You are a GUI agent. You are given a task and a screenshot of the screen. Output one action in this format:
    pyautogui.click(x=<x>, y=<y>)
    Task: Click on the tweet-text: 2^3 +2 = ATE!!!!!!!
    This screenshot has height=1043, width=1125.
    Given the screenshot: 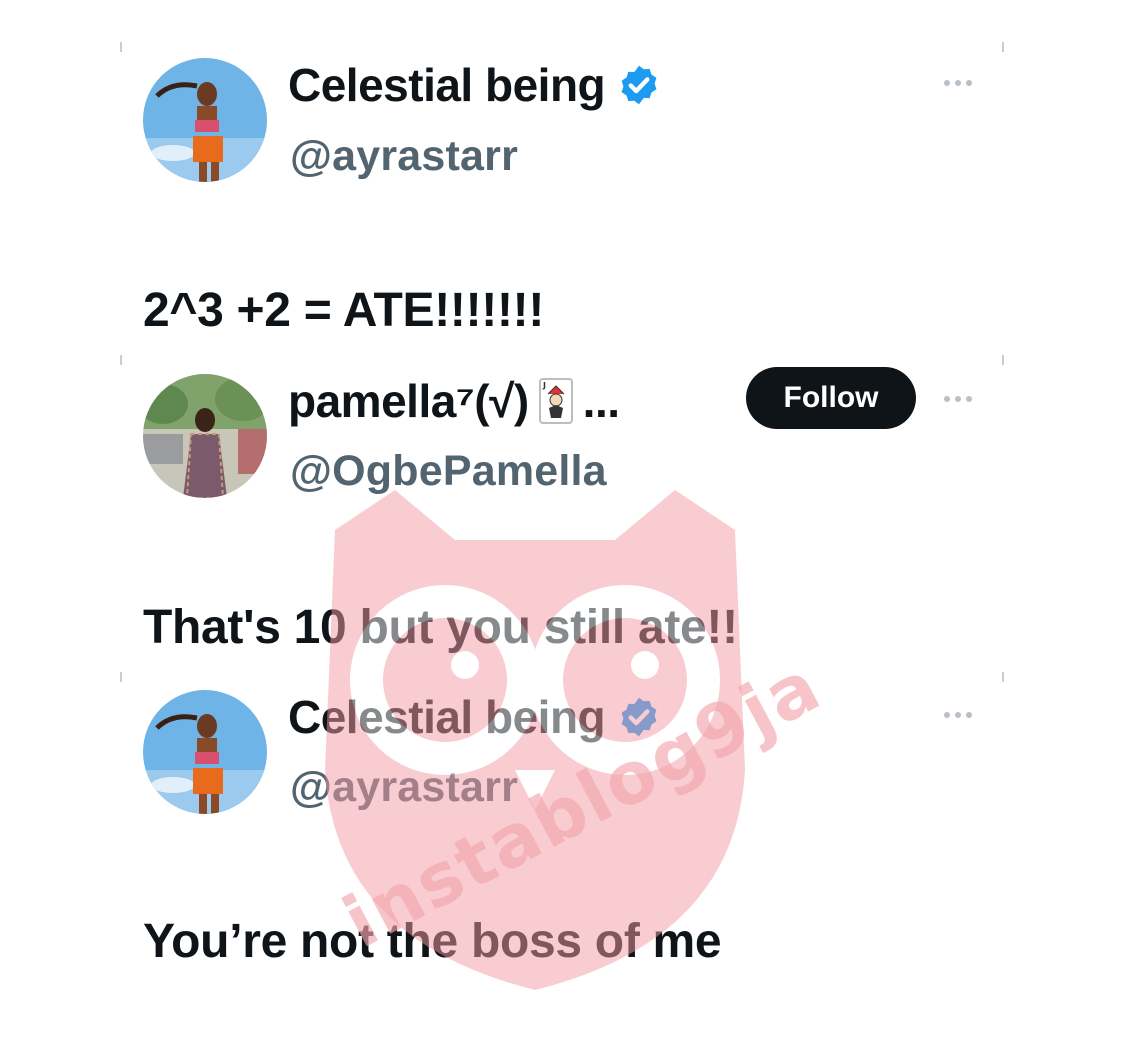 What is the action you would take?
    pyautogui.click(x=344, y=310)
    